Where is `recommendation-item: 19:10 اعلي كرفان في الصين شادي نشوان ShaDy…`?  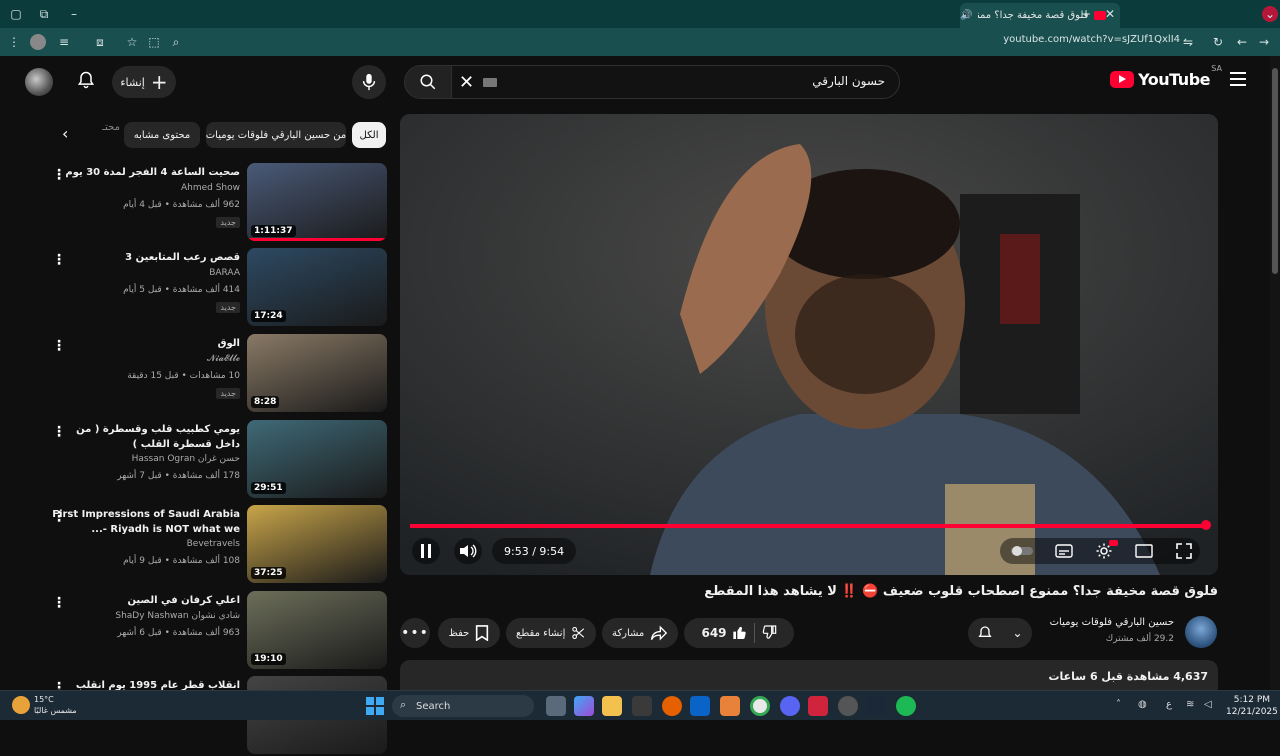 recommendation-item: 19:10 اعلي كرفان في الصين شادي نشوان ShaDy… is located at coordinates (215, 631).